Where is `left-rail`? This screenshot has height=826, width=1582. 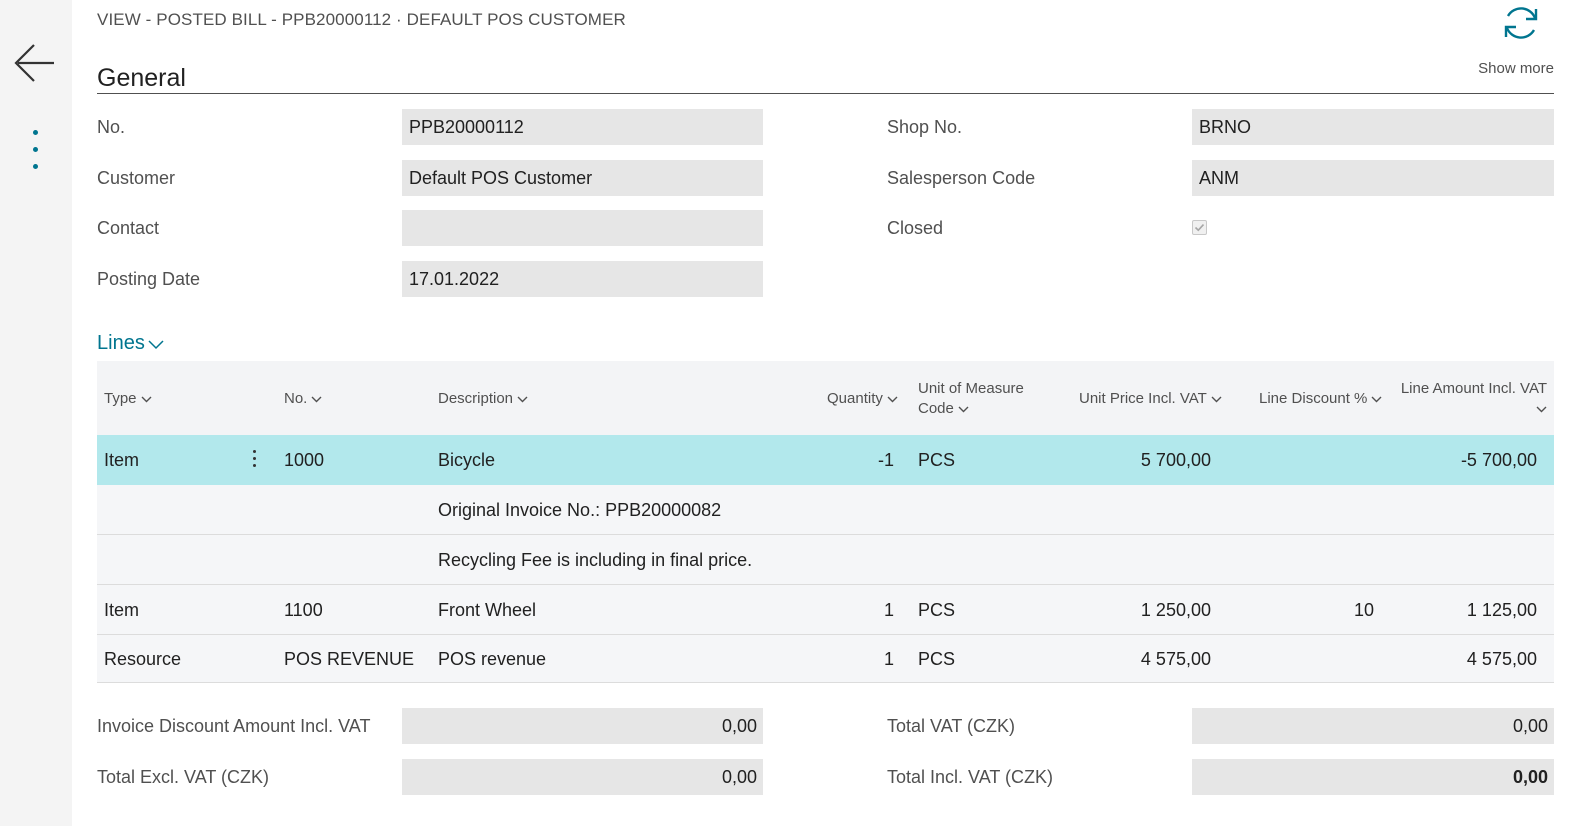 left-rail is located at coordinates (36, 413).